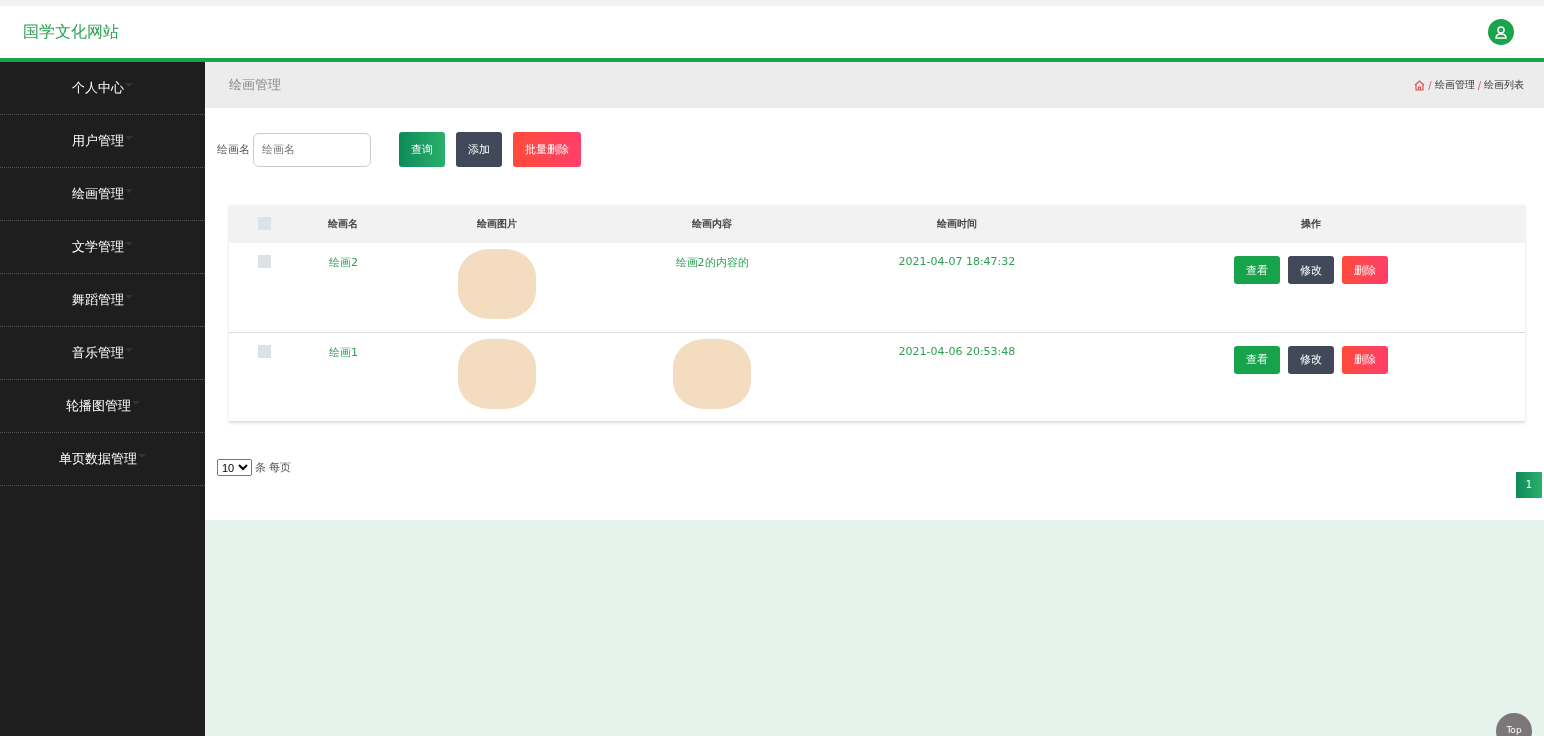  What do you see at coordinates (273, 467) in the screenshot?
I see `page-size-label: 条 每页` at bounding box center [273, 467].